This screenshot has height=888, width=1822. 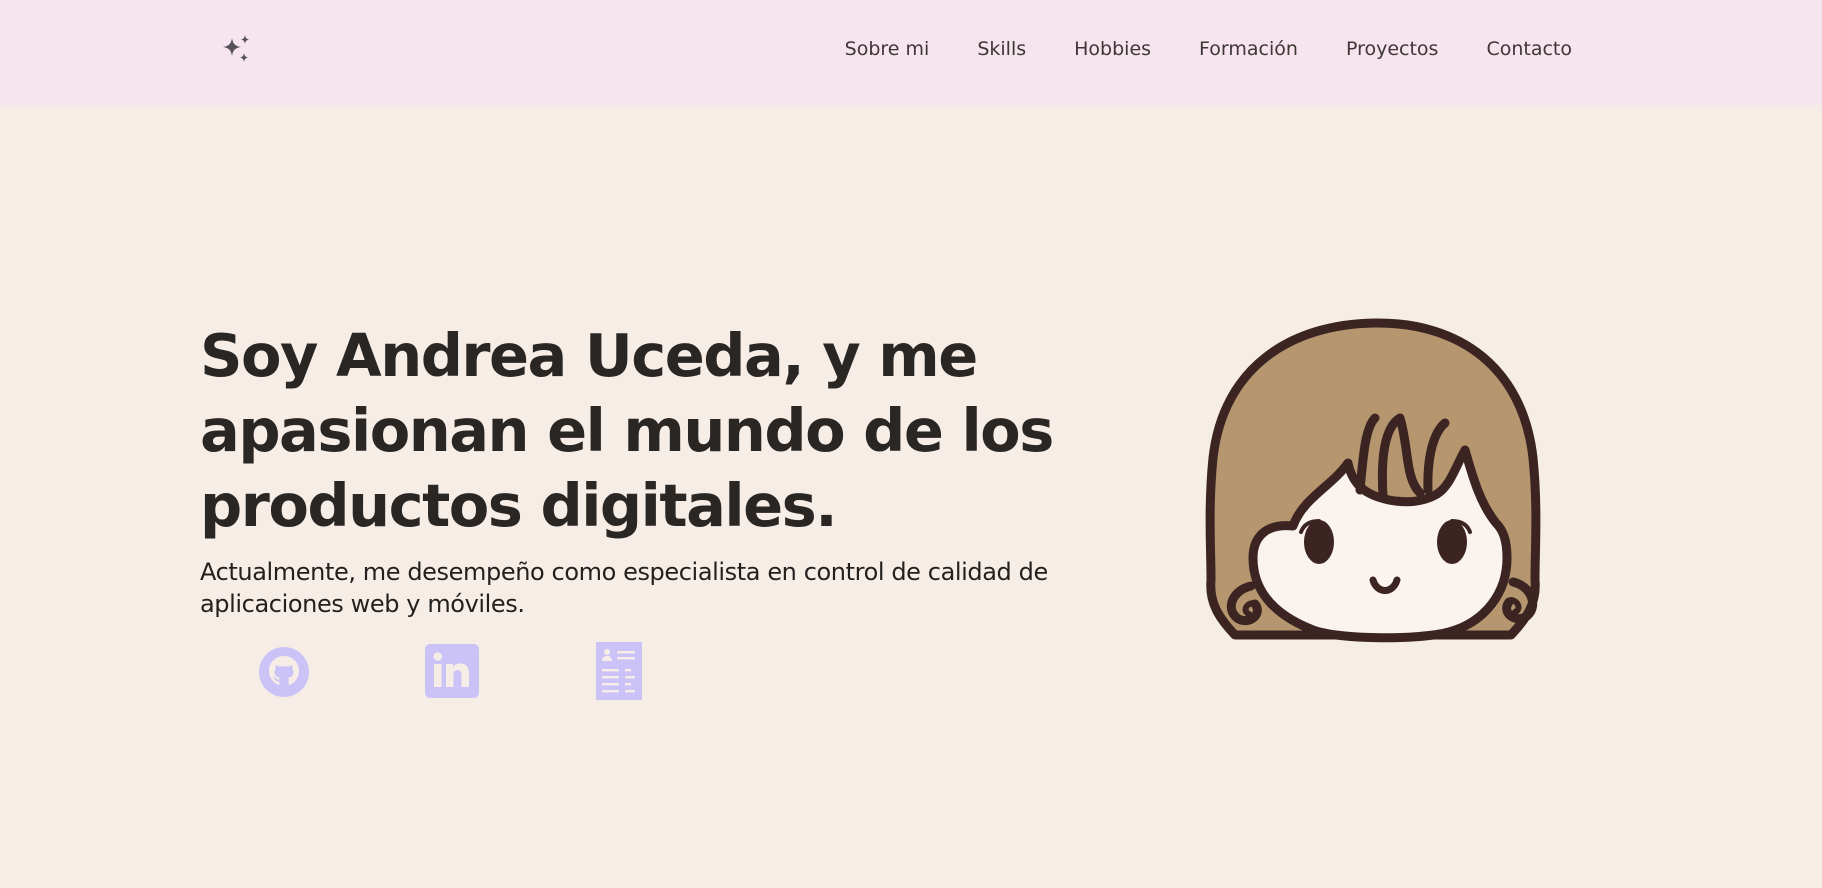 What do you see at coordinates (1390, 498) in the screenshot?
I see `avatar-illustration` at bounding box center [1390, 498].